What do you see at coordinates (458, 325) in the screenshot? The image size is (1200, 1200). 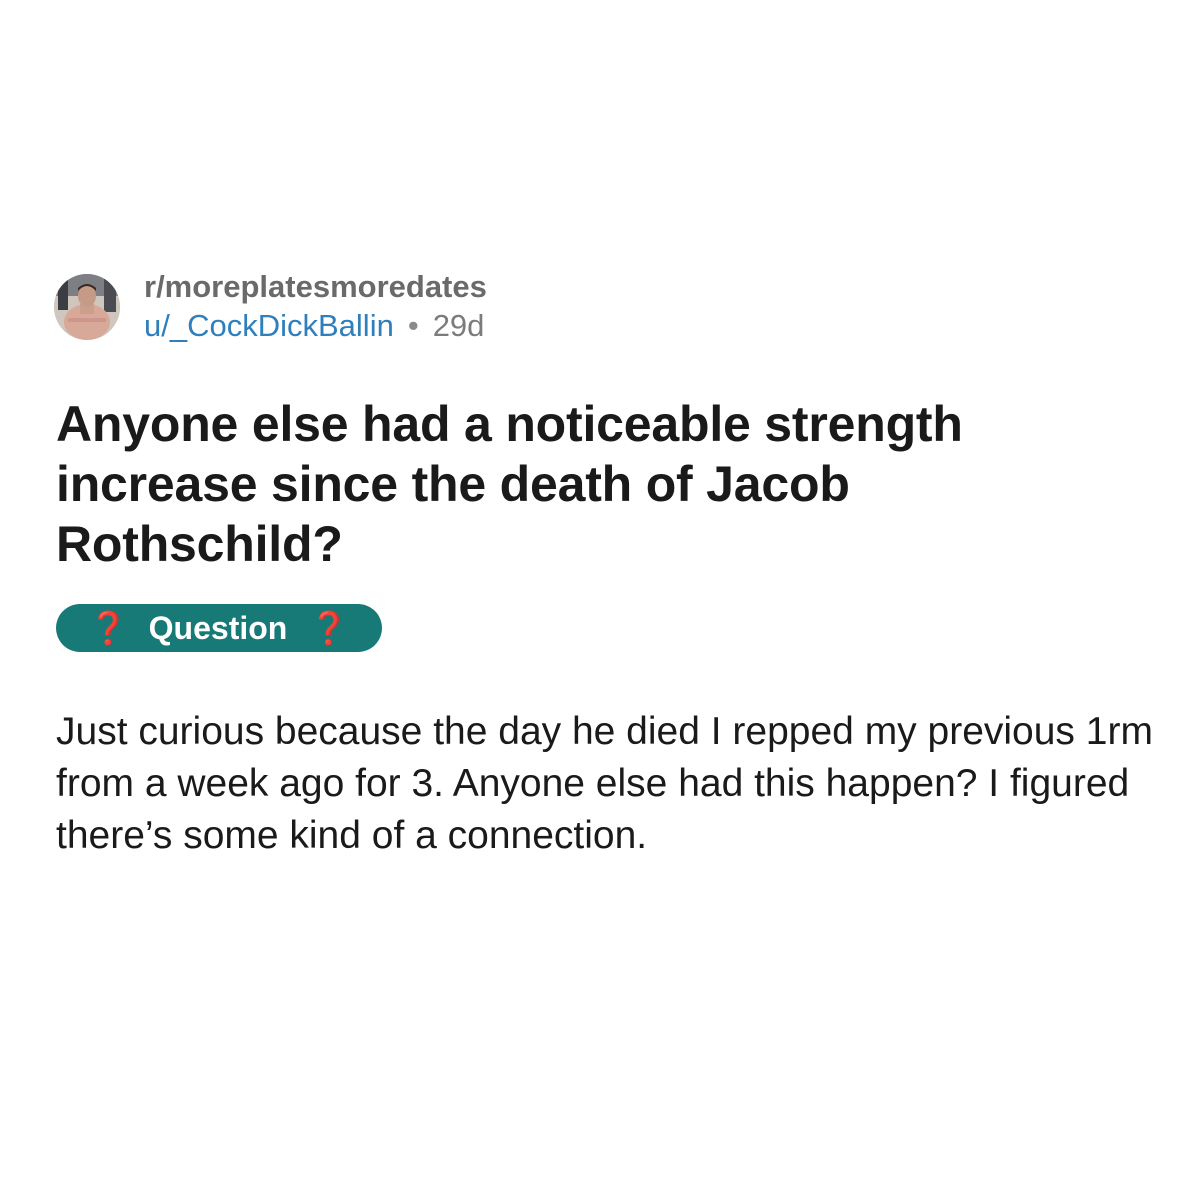 I see `post-age: 29d` at bounding box center [458, 325].